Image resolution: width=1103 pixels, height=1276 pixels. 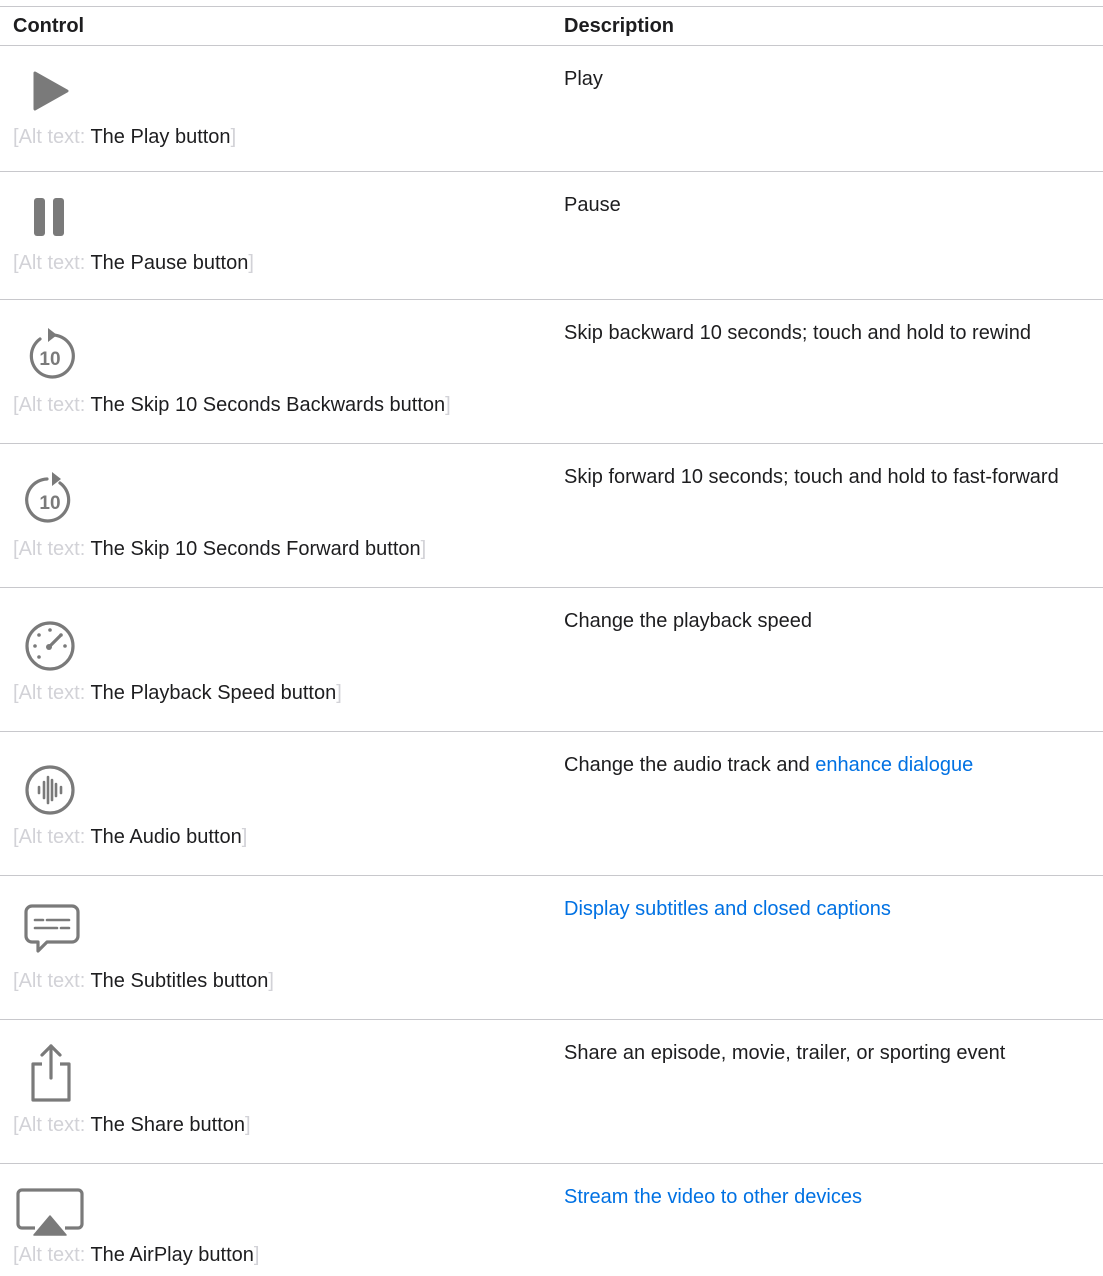 What do you see at coordinates (50, 1212) in the screenshot?
I see `airplay-icon` at bounding box center [50, 1212].